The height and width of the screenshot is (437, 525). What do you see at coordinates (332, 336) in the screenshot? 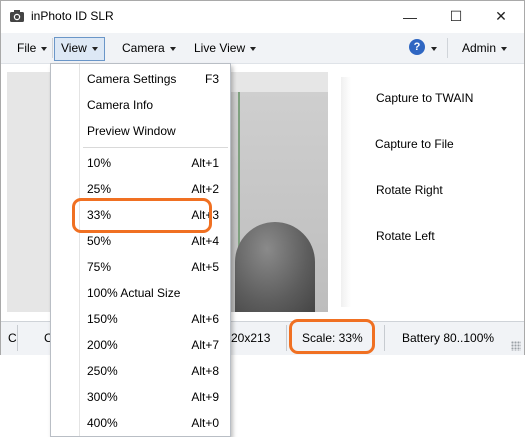
I see `scale-highlight` at bounding box center [332, 336].